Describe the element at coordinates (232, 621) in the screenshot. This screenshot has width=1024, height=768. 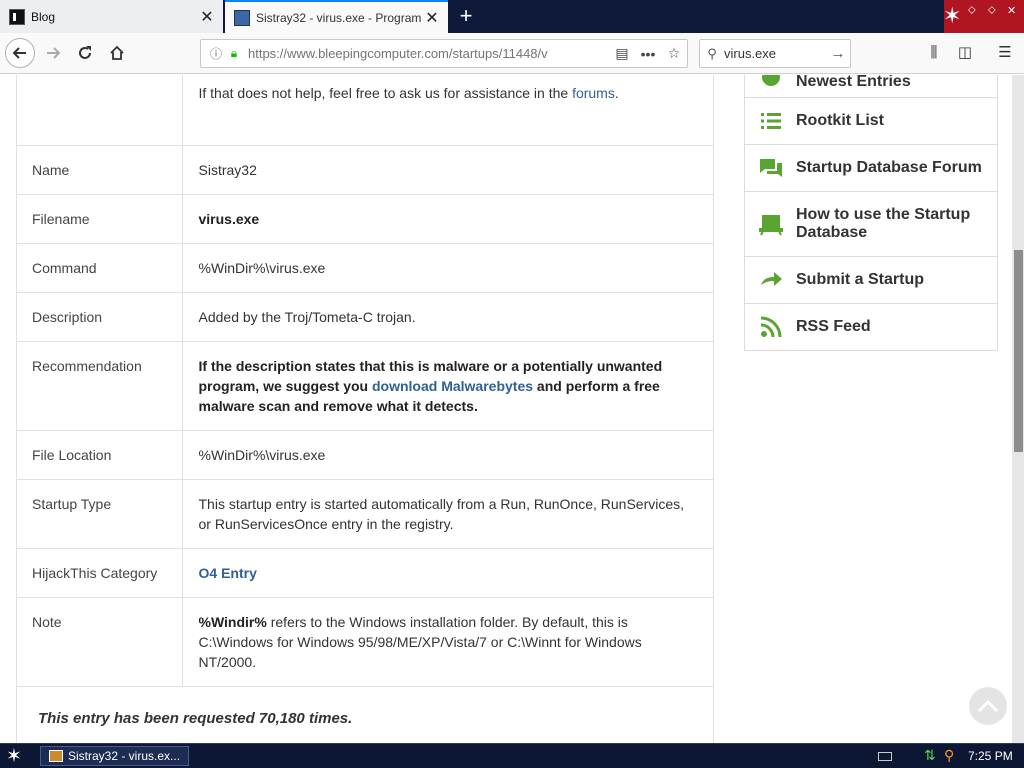
I see `note-bold: %Windir%` at that location.